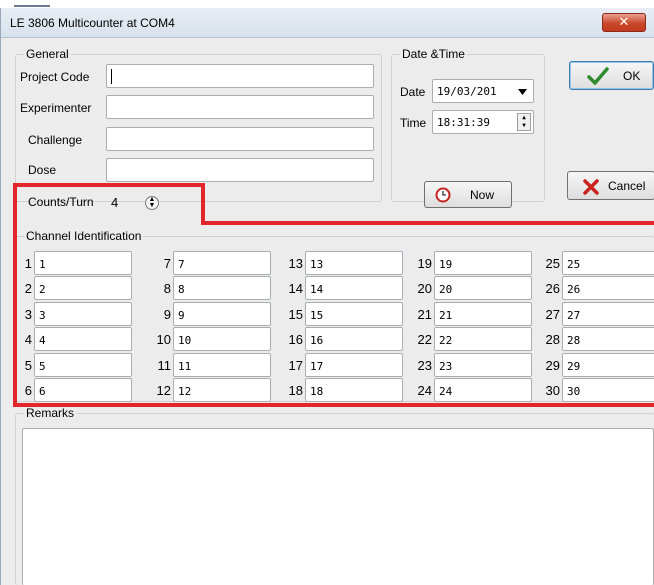  Describe the element at coordinates (552, 288) in the screenshot. I see `channel-number-label: 26` at that location.